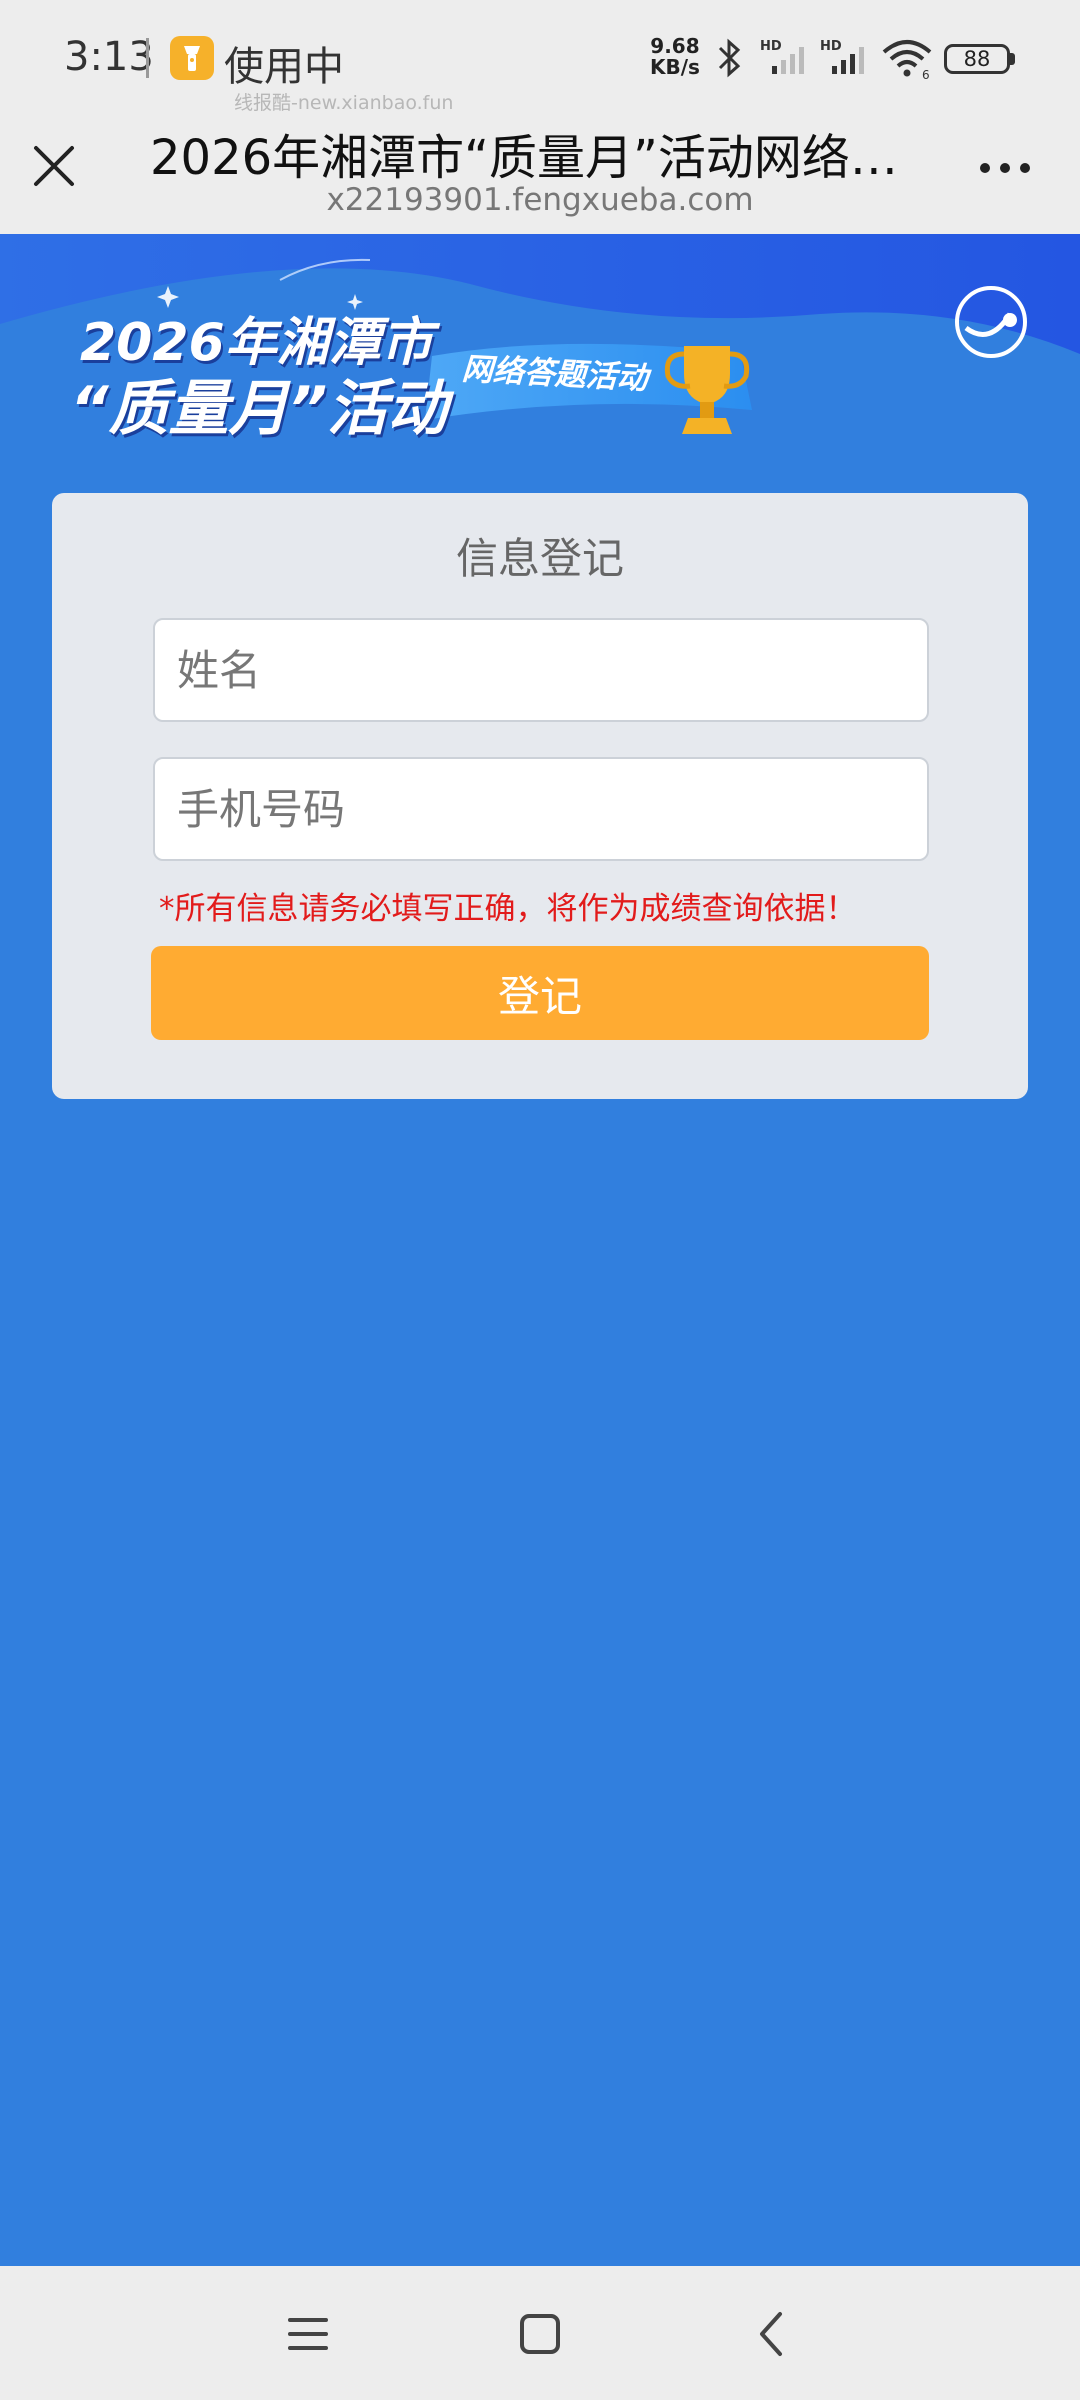 This screenshot has width=1080, height=2400. Describe the element at coordinates (192, 58) in the screenshot. I see `flashlight-icon` at that location.